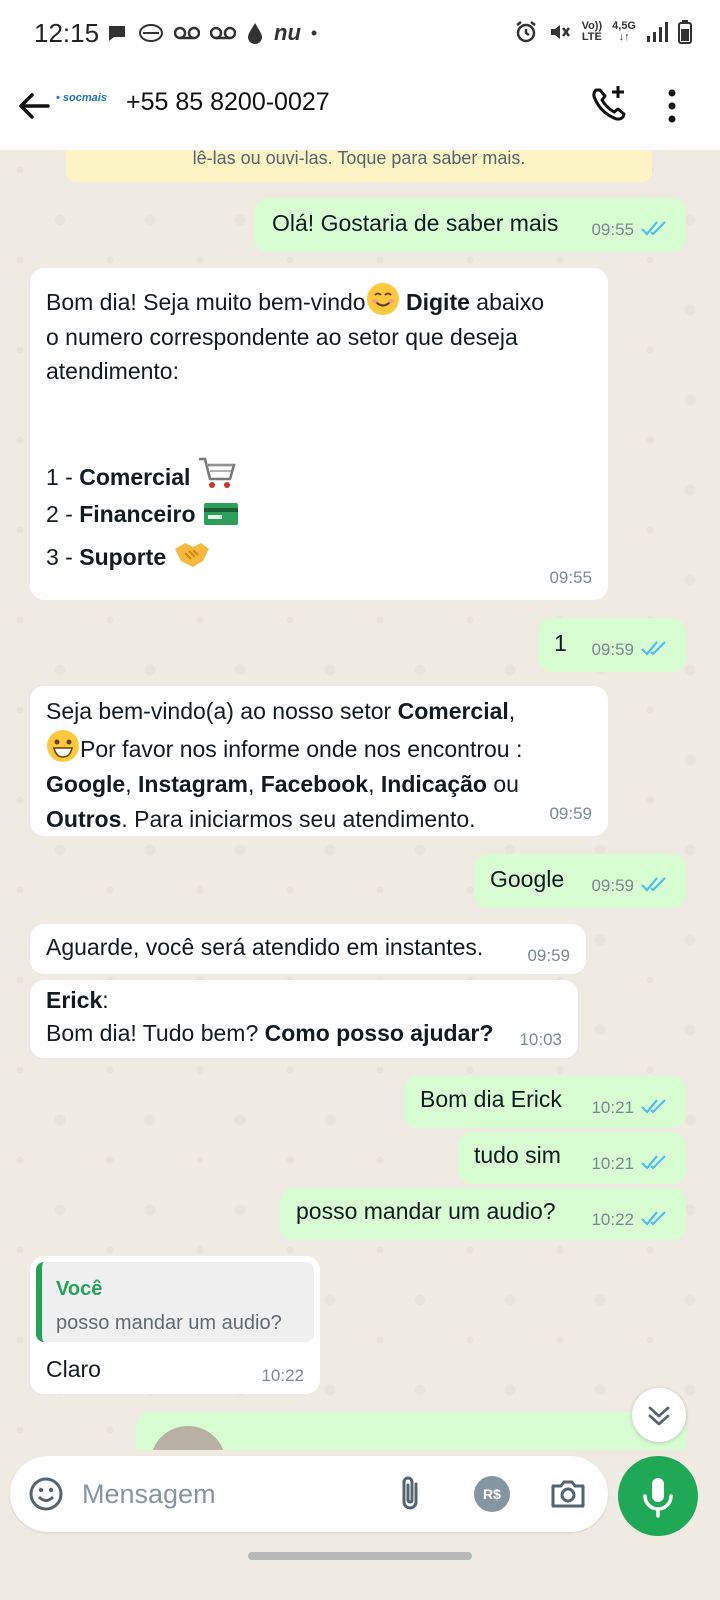  What do you see at coordinates (527, 879) in the screenshot?
I see `message-text: Google` at bounding box center [527, 879].